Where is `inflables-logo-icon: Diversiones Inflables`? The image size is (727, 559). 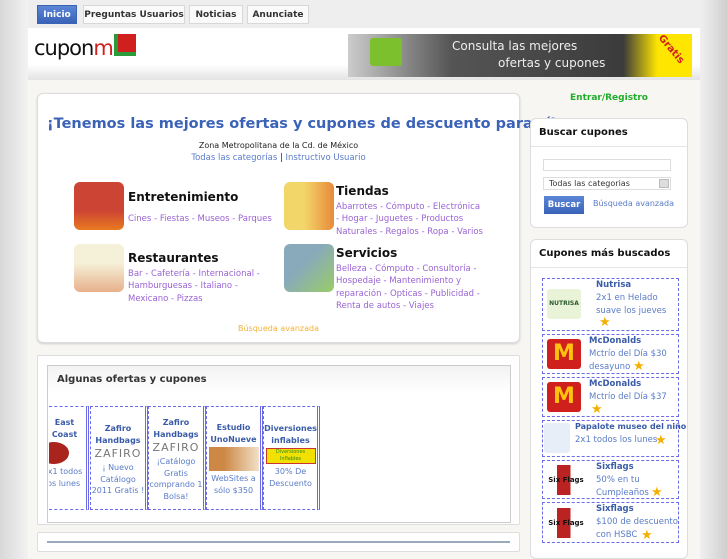
inflables-logo-icon: Diversiones Inflables is located at coordinates (290, 456).